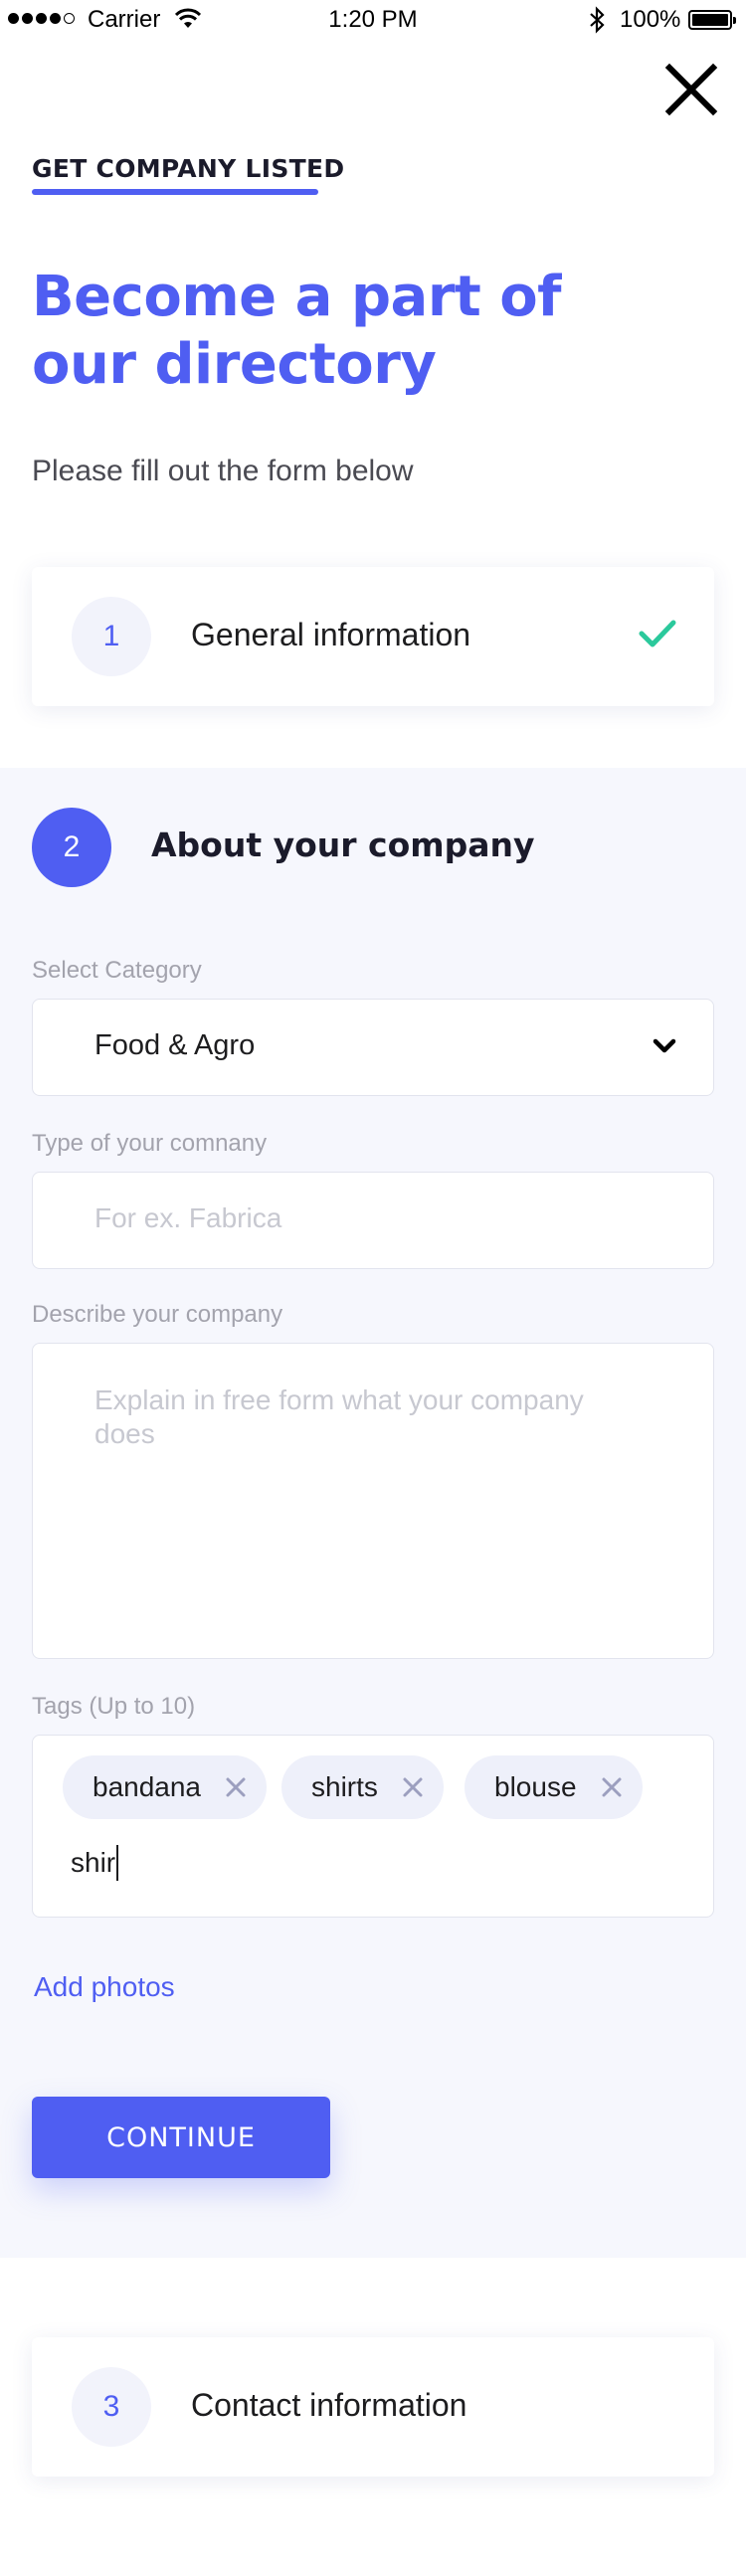  I want to click on tag-label: bandana, so click(147, 1786).